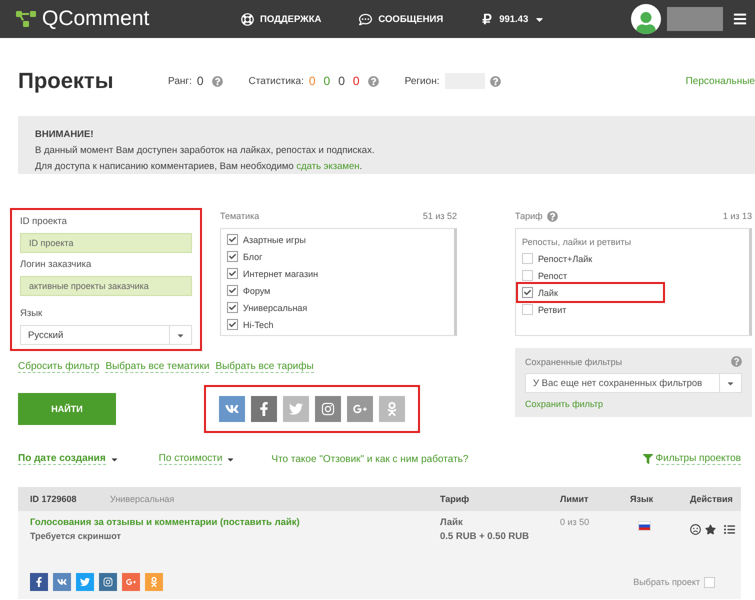  Describe the element at coordinates (565, 259) in the screenshot. I see `tariff-option: Репост+Лайк` at that location.